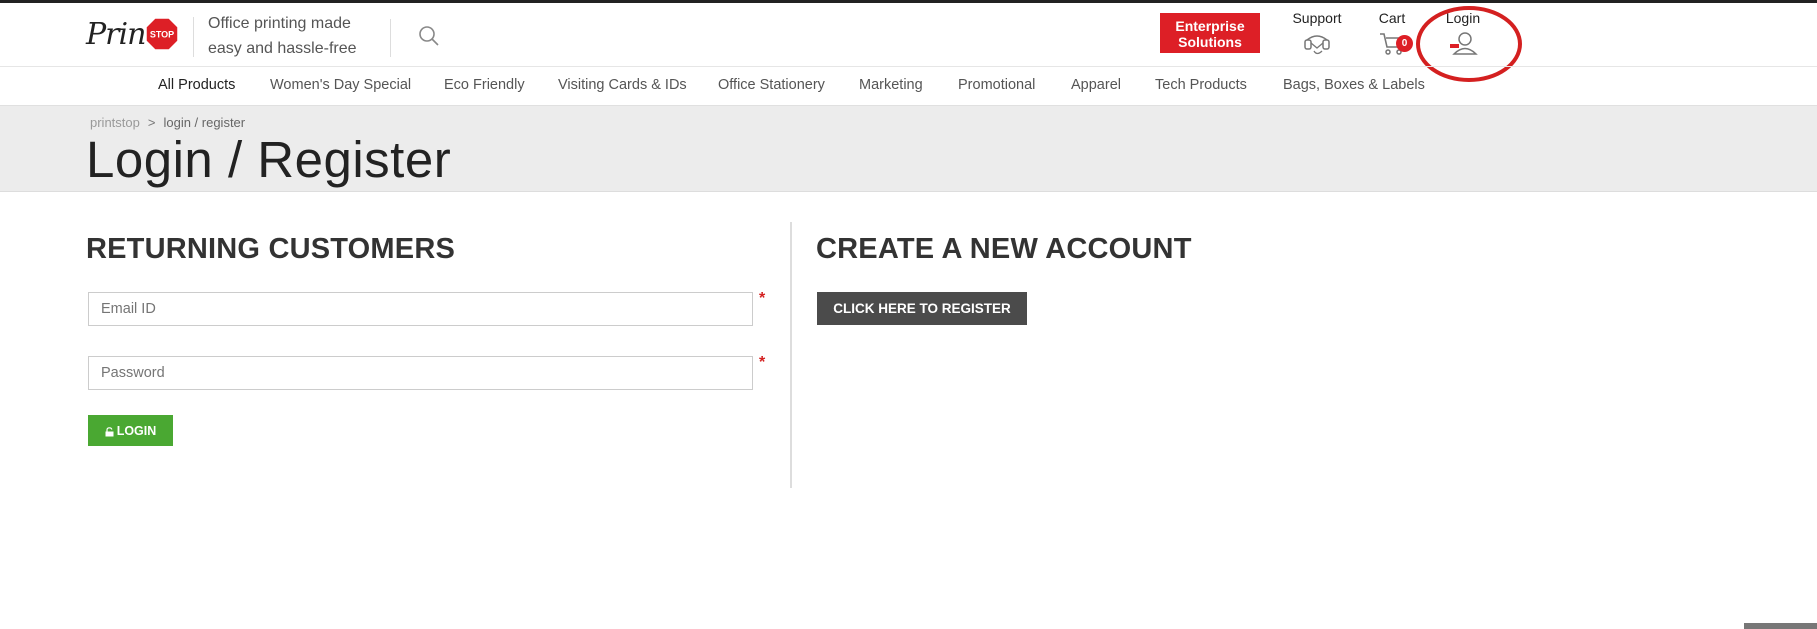 The image size is (1817, 629). What do you see at coordinates (279, 23) in the screenshot?
I see `tagline-line-1: Office printing made` at bounding box center [279, 23].